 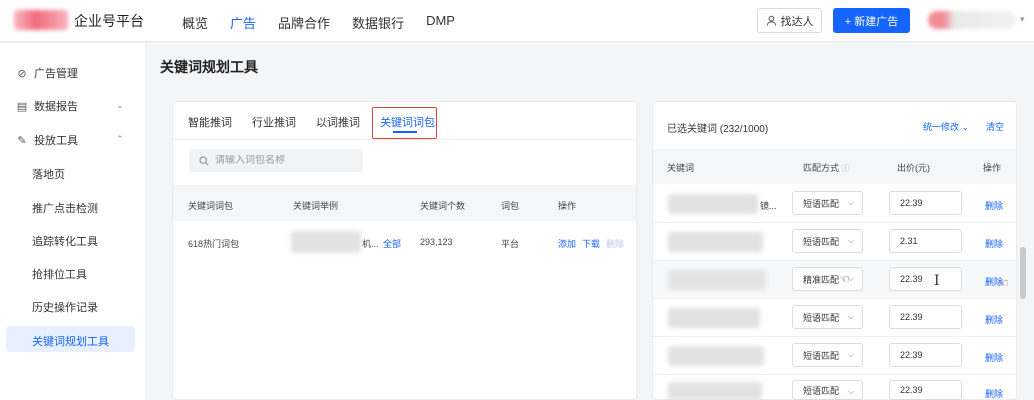 I want to click on user-icon, so click(x=771, y=20).